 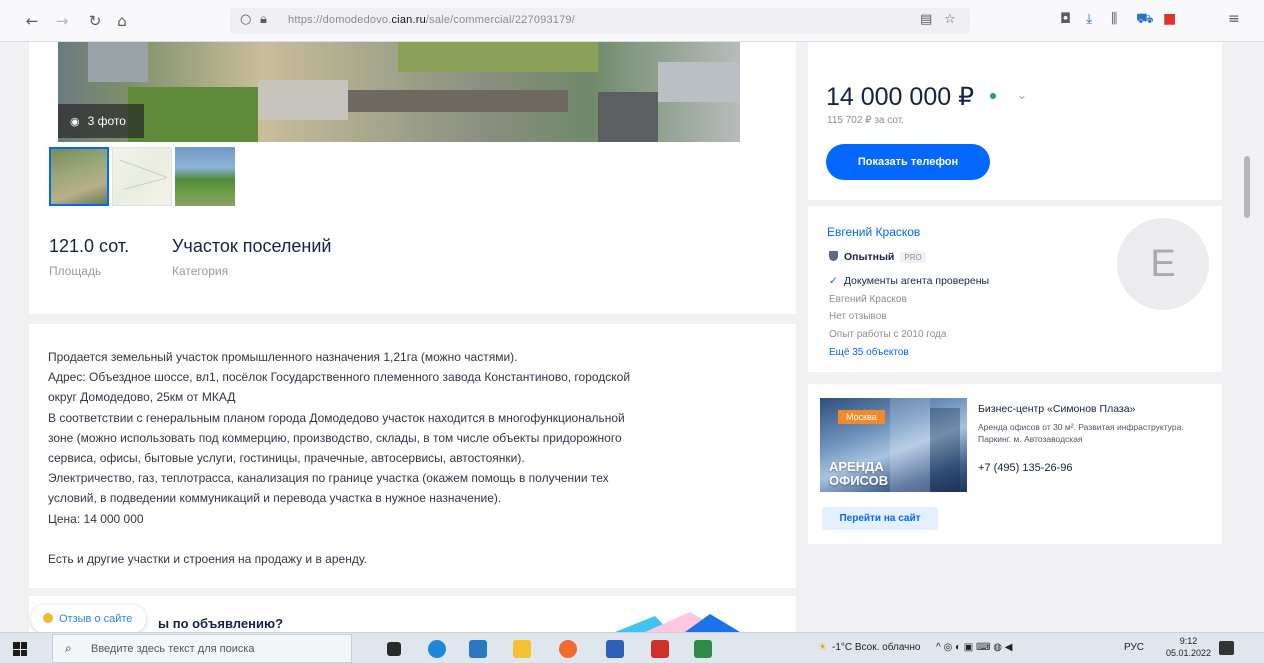 What do you see at coordinates (173, 649) in the screenshot?
I see `search-placeholder: Введите здесь текст для поиска` at bounding box center [173, 649].